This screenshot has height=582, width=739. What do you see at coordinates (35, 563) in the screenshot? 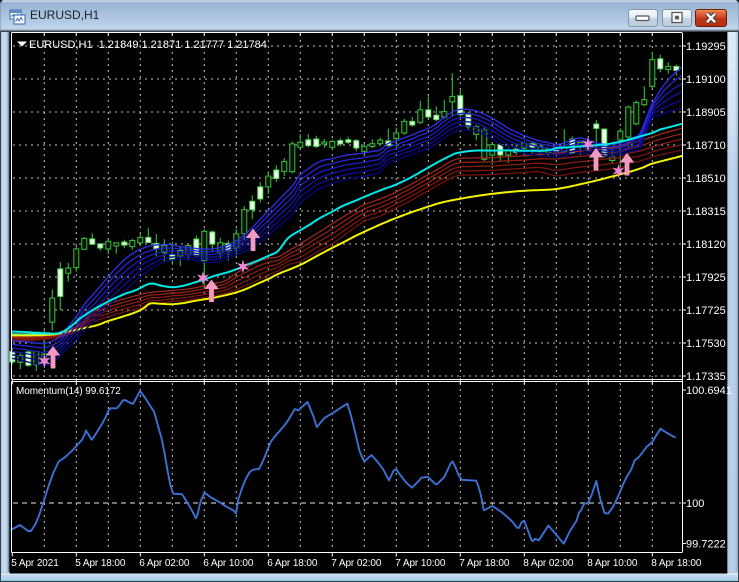
I see `svg-text: 5 Apr 2021` at bounding box center [35, 563].